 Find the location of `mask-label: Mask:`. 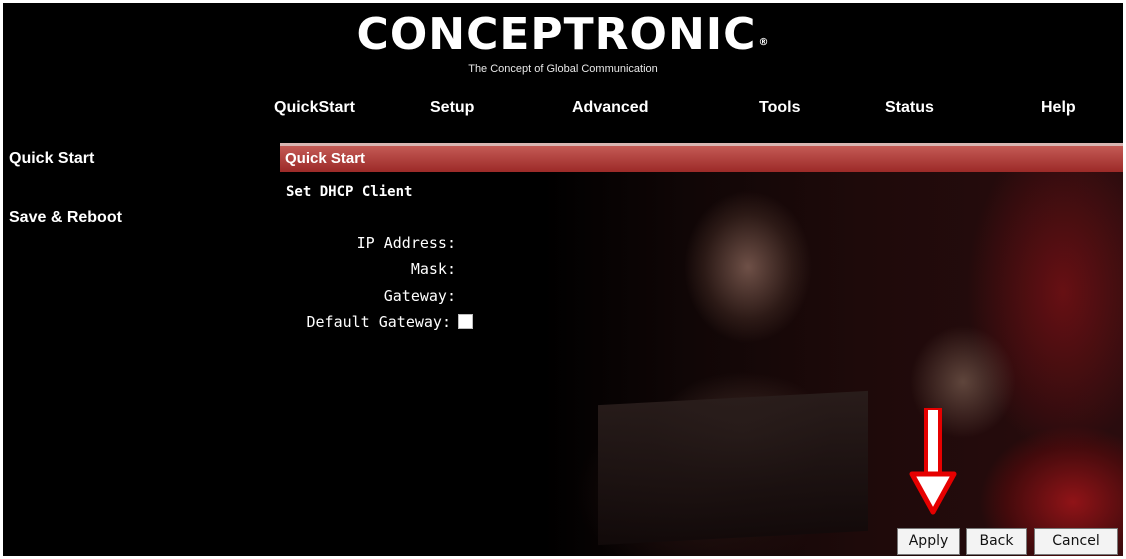

mask-label: Mask: is located at coordinates (433, 269).